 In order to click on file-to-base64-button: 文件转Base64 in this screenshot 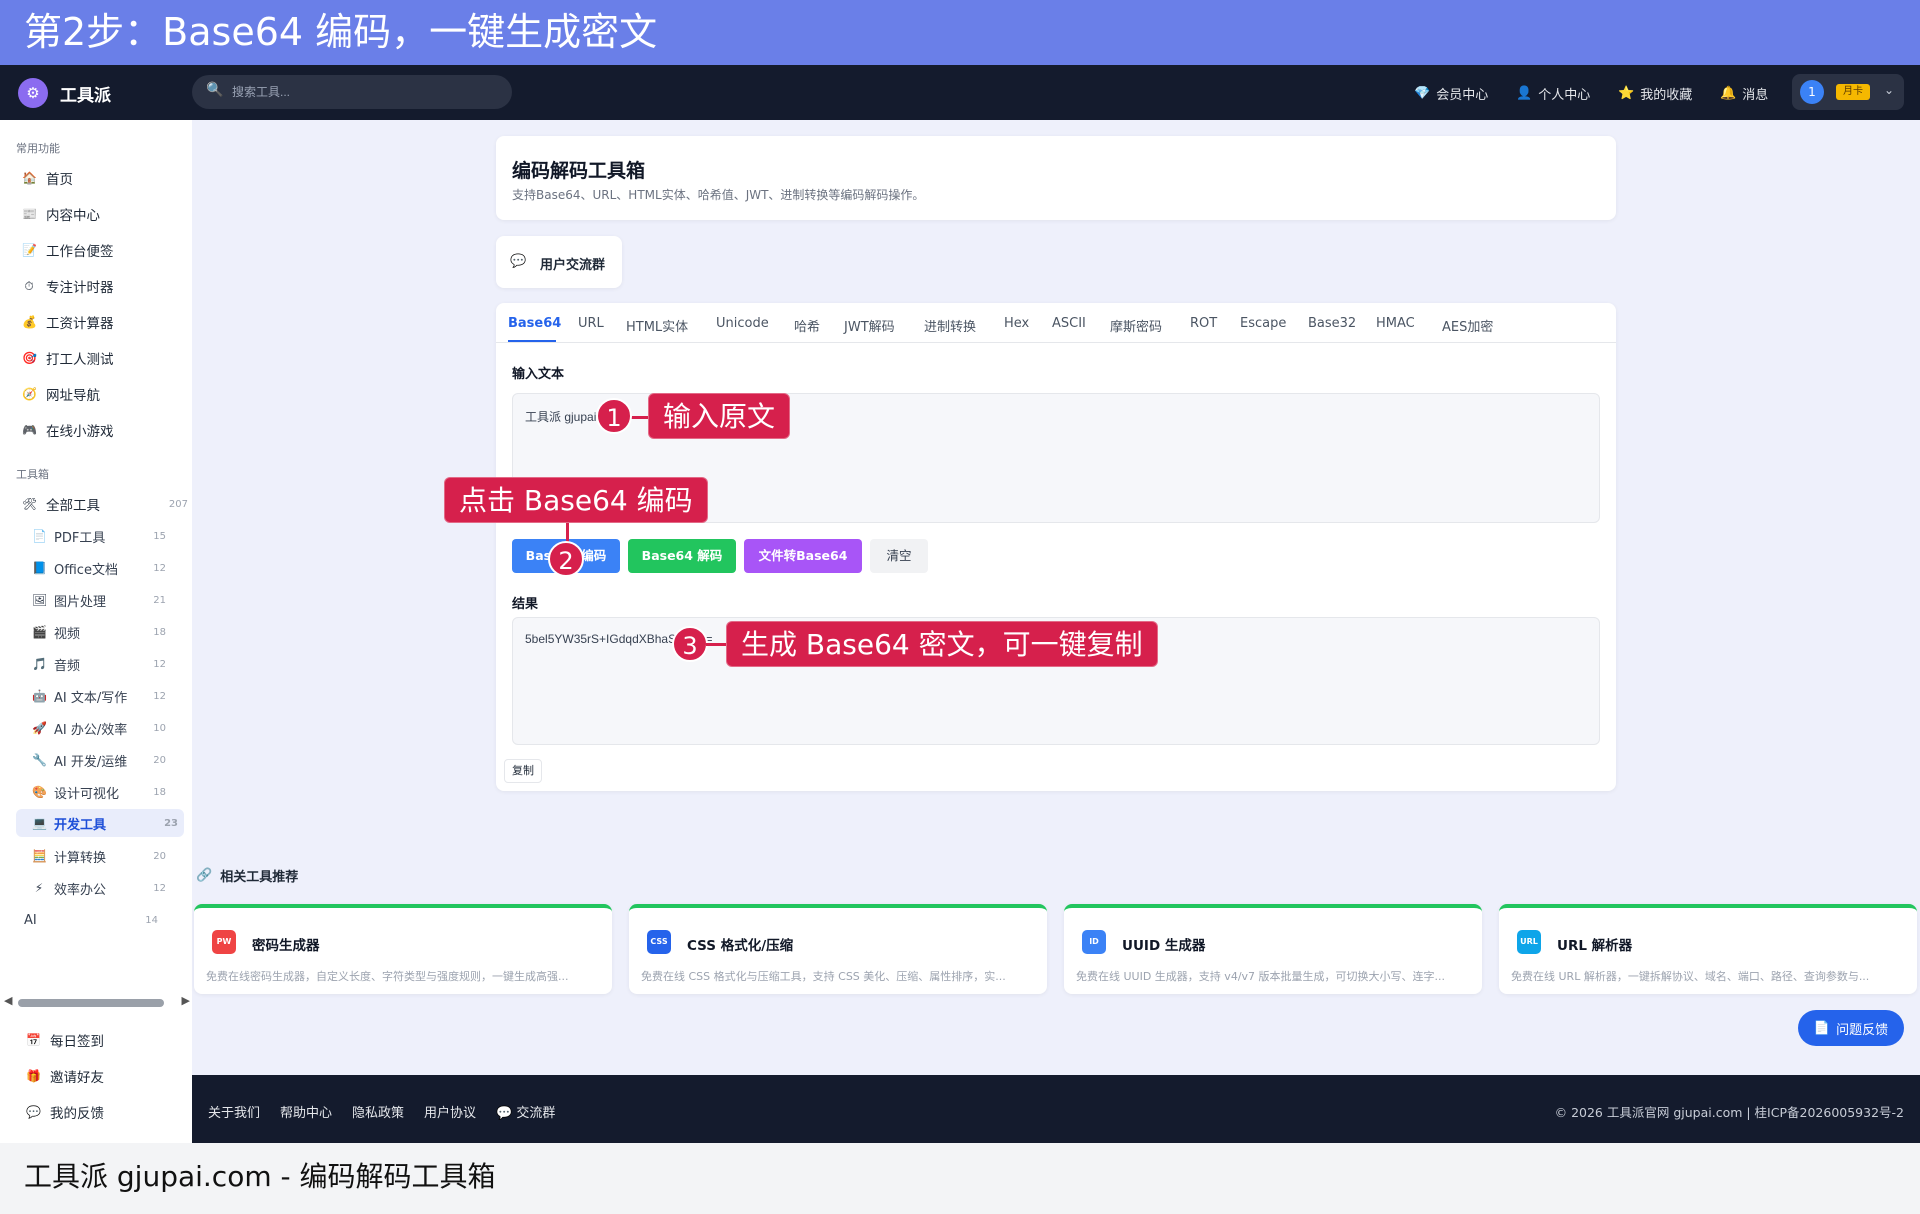, I will do `click(803, 556)`.